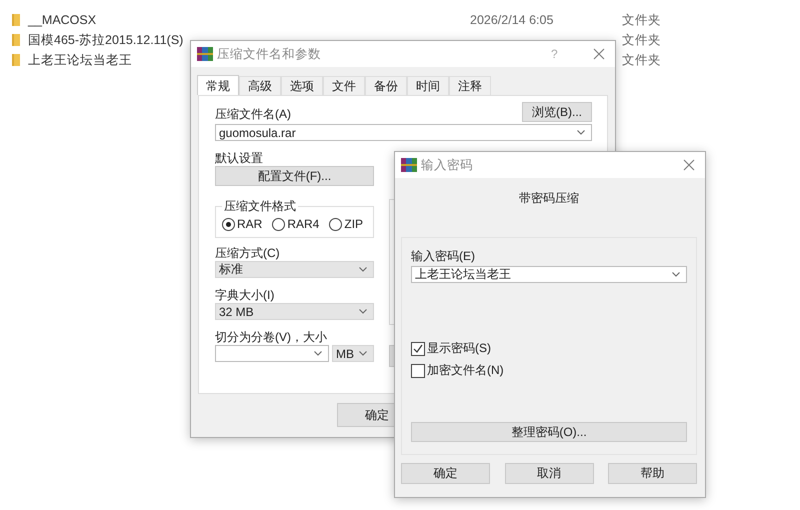  What do you see at coordinates (260, 85) in the screenshot?
I see `tab: 高级` at bounding box center [260, 85].